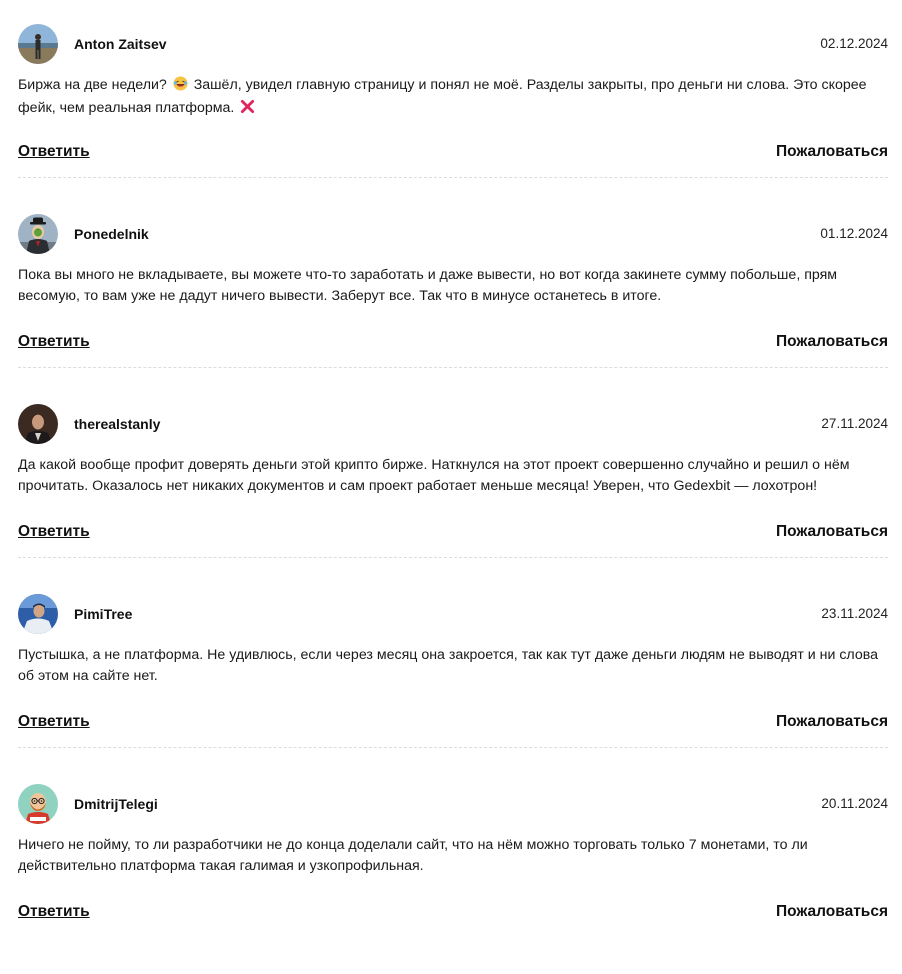  Describe the element at coordinates (854, 233) in the screenshot. I see `comment-date: 01.12.2024` at that location.